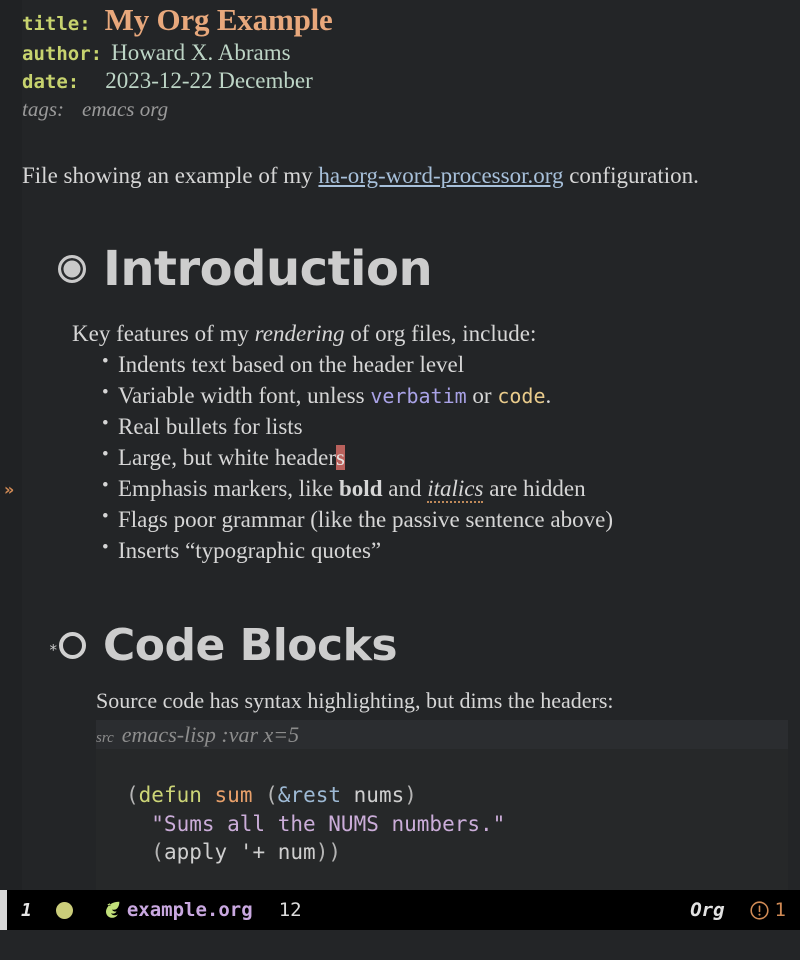  What do you see at coordinates (328, 852) in the screenshot?
I see `code-token: ))` at bounding box center [328, 852].